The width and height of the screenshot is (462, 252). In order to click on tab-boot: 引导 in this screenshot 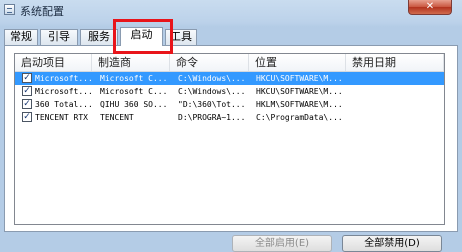, I will do `click(59, 37)`.